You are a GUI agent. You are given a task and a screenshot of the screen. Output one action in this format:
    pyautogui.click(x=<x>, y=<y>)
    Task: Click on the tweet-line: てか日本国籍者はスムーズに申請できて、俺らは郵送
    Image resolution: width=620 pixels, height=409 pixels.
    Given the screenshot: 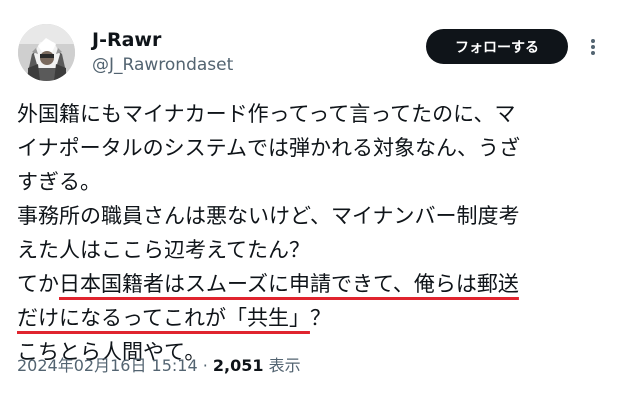 What is the action you would take?
    pyautogui.click(x=313, y=284)
    